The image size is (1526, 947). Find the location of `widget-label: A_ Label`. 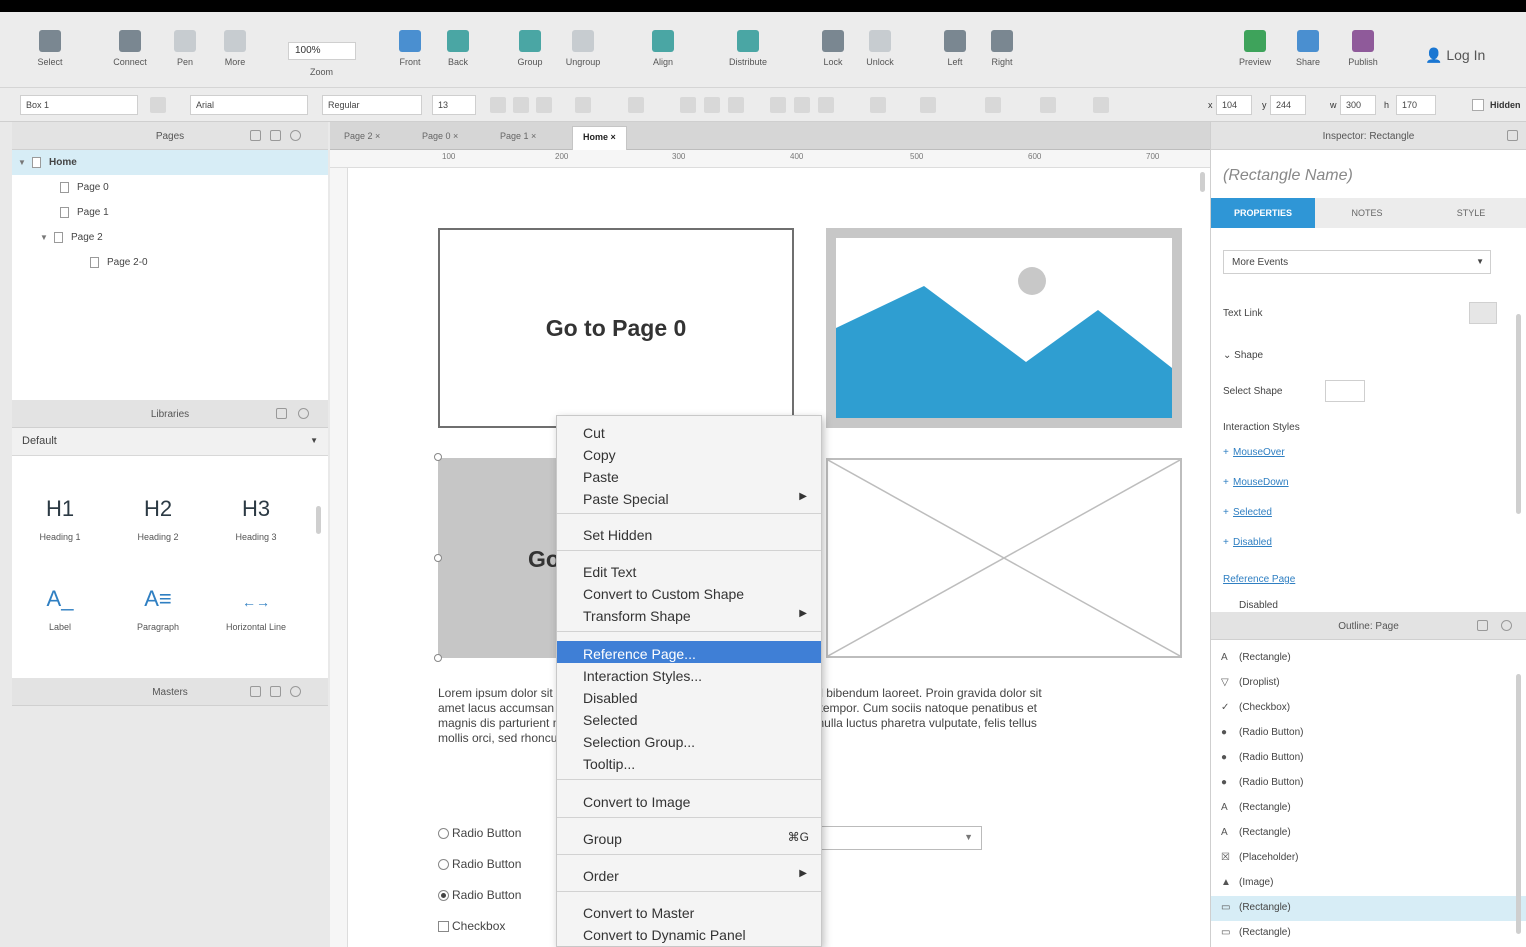

widget-label: A_ Label is located at coordinates (60, 609).